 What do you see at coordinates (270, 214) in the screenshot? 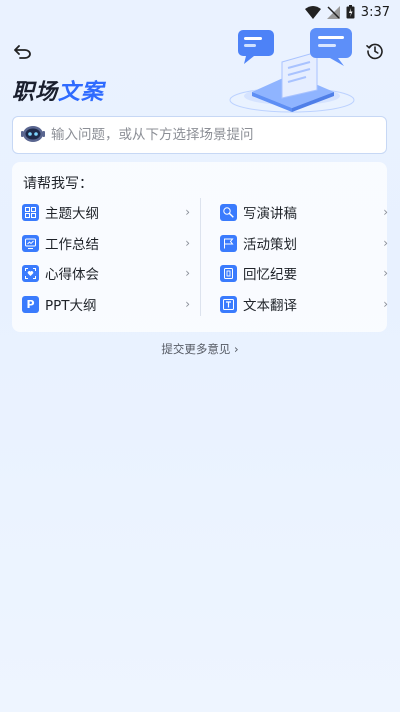
I see `item-label: 写演讲稿` at bounding box center [270, 214].